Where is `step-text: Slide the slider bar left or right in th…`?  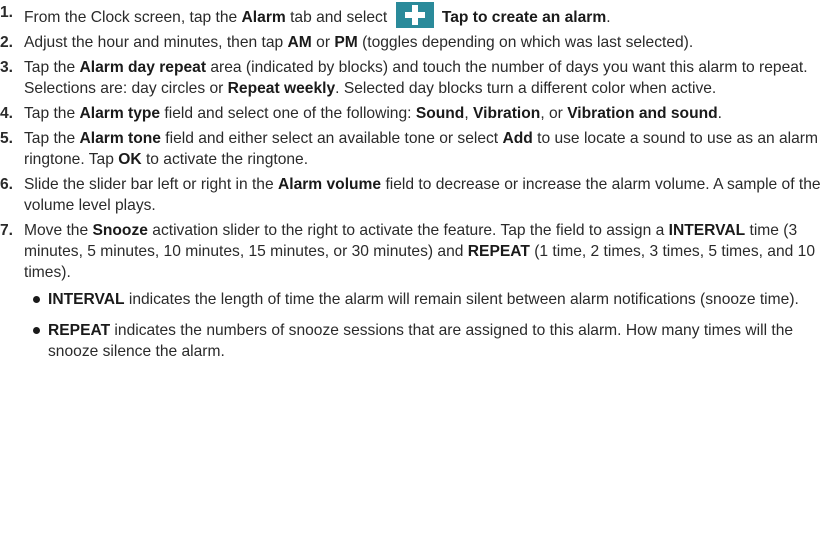 step-text: Slide the slider bar left or right in th… is located at coordinates (422, 195).